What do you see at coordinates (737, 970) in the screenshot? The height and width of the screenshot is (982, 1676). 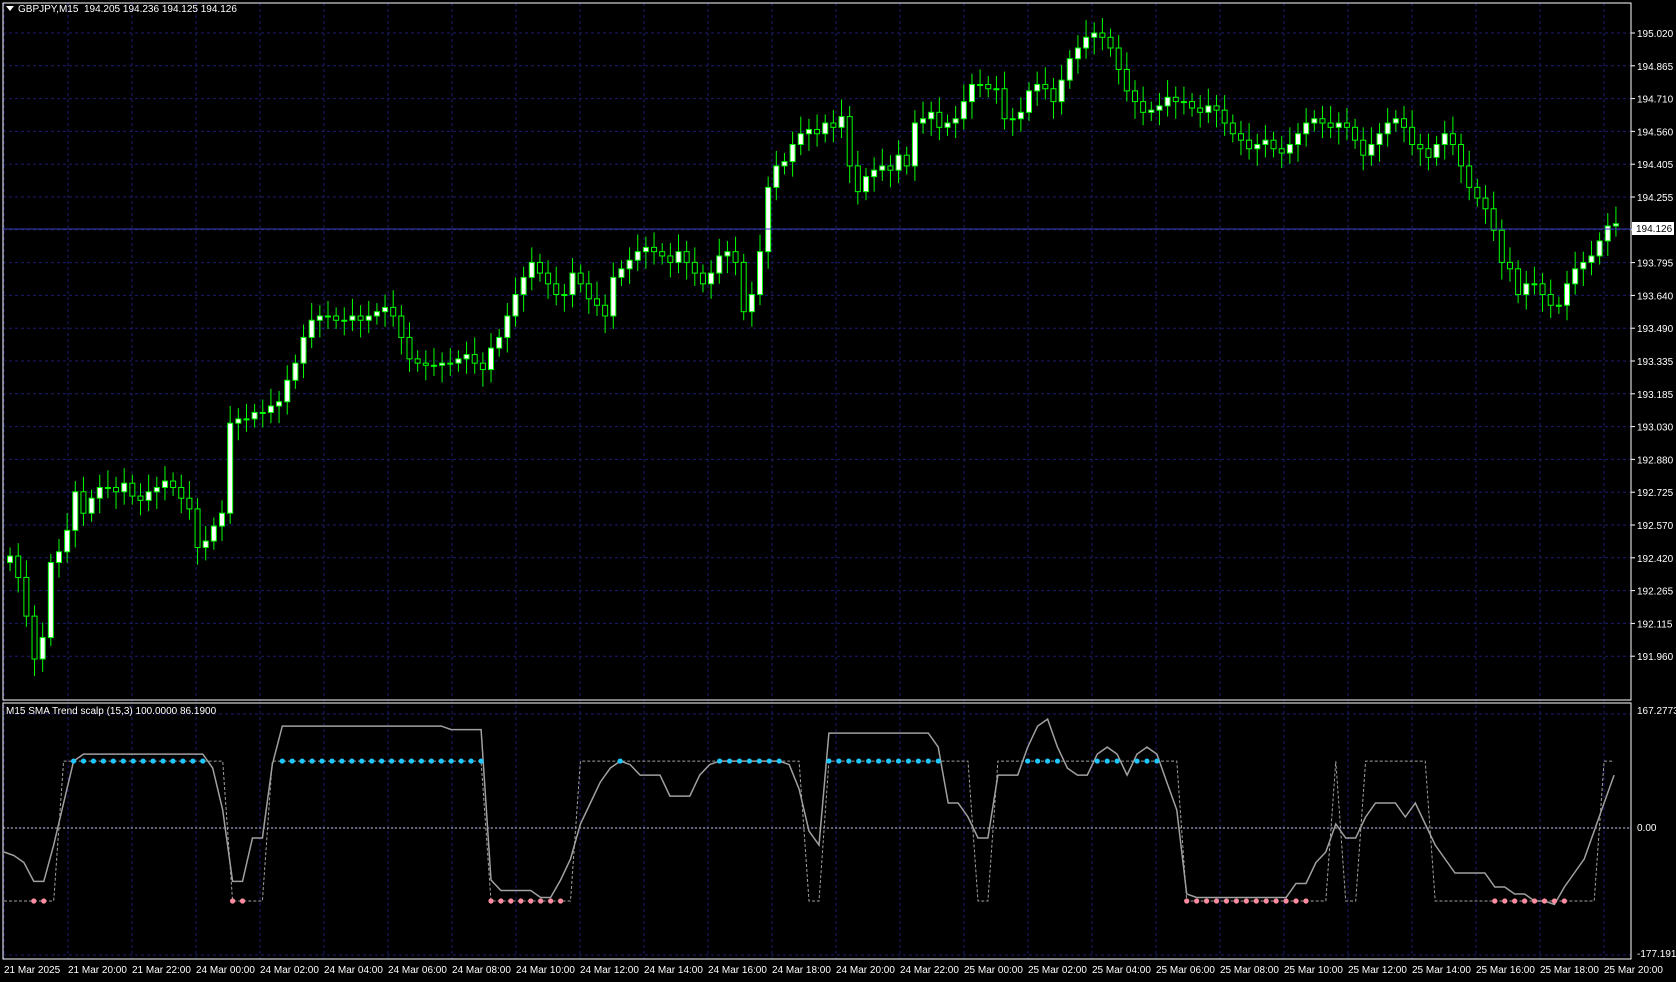 I see `time-tick-label: 24 Mar 16:00` at bounding box center [737, 970].